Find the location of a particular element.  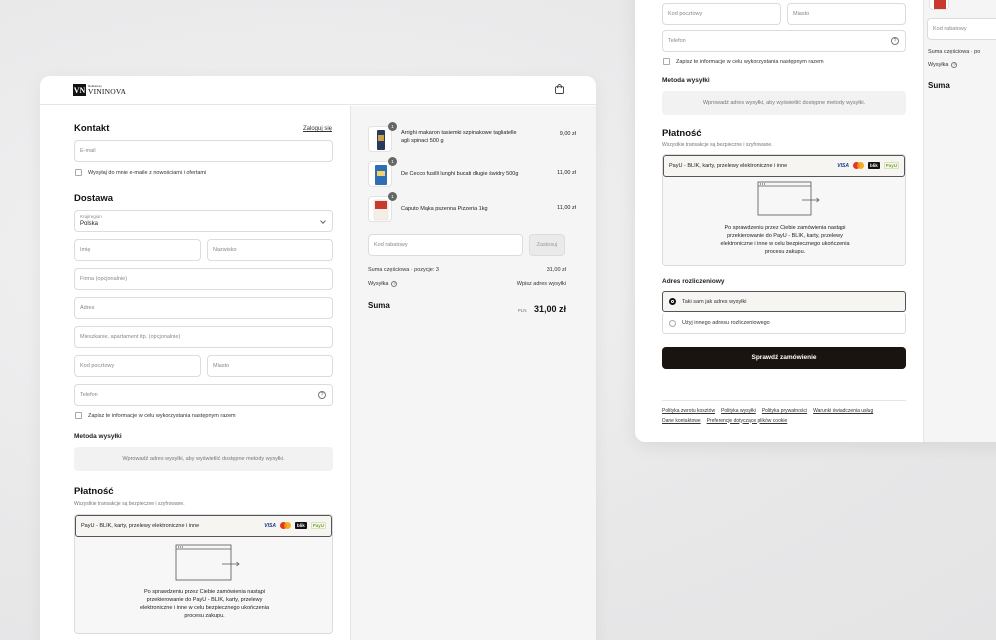

postal-placeholder: Kod pocztowy is located at coordinates (685, 14).